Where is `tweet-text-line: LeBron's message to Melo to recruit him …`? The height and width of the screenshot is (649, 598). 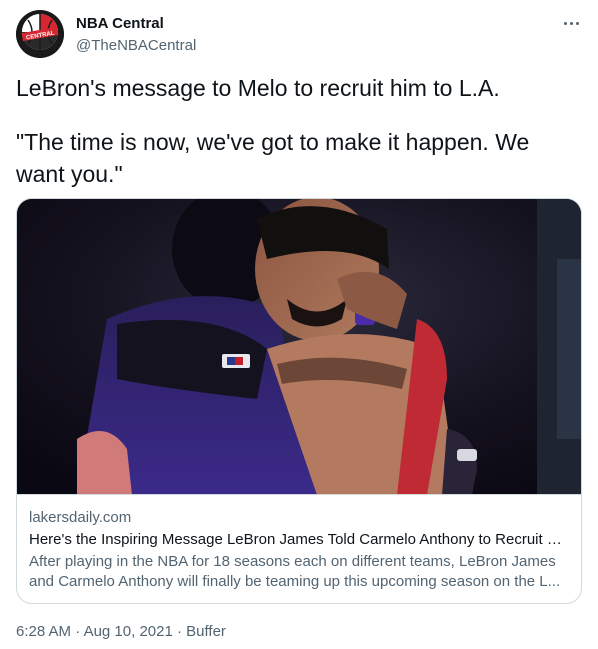
tweet-text-line: LeBron's message to Melo to recruit him … is located at coordinates (258, 88).